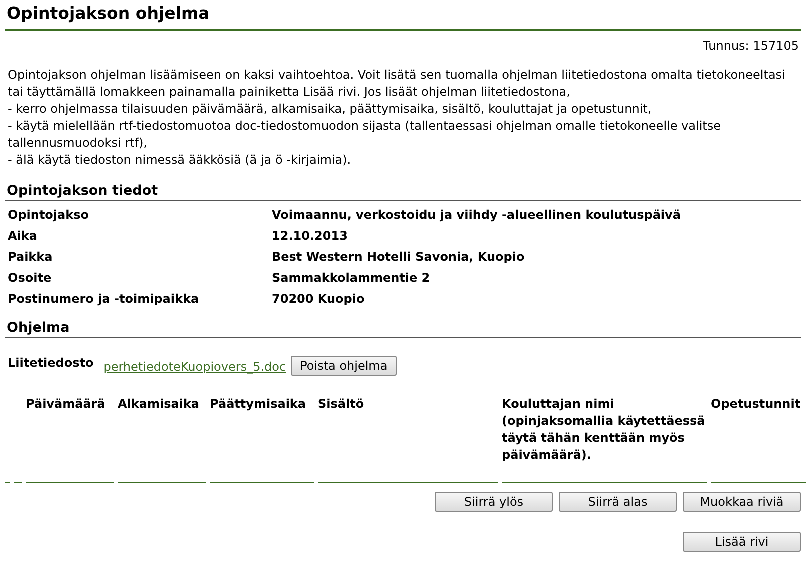 The width and height of the screenshot is (806, 577). Describe the element at coordinates (758, 439) in the screenshot. I see `column-header: Opetustunnit` at that location.